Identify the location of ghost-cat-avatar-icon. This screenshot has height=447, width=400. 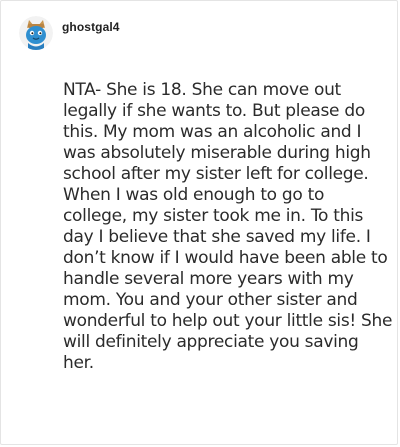
(36, 33).